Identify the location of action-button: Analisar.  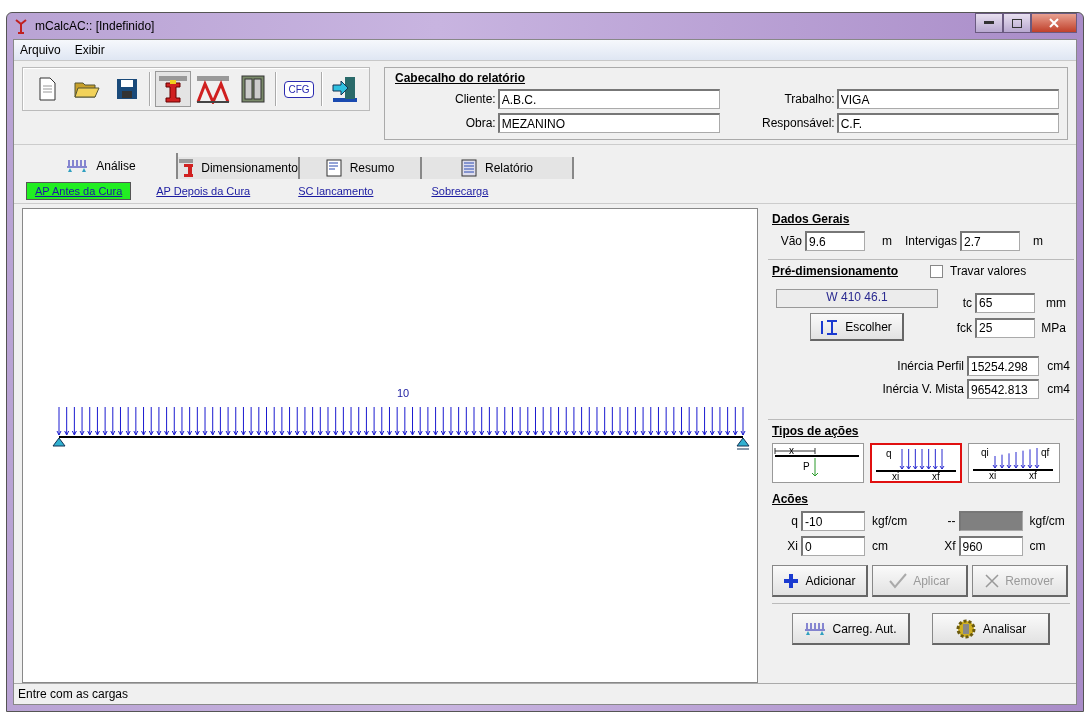
(991, 629).